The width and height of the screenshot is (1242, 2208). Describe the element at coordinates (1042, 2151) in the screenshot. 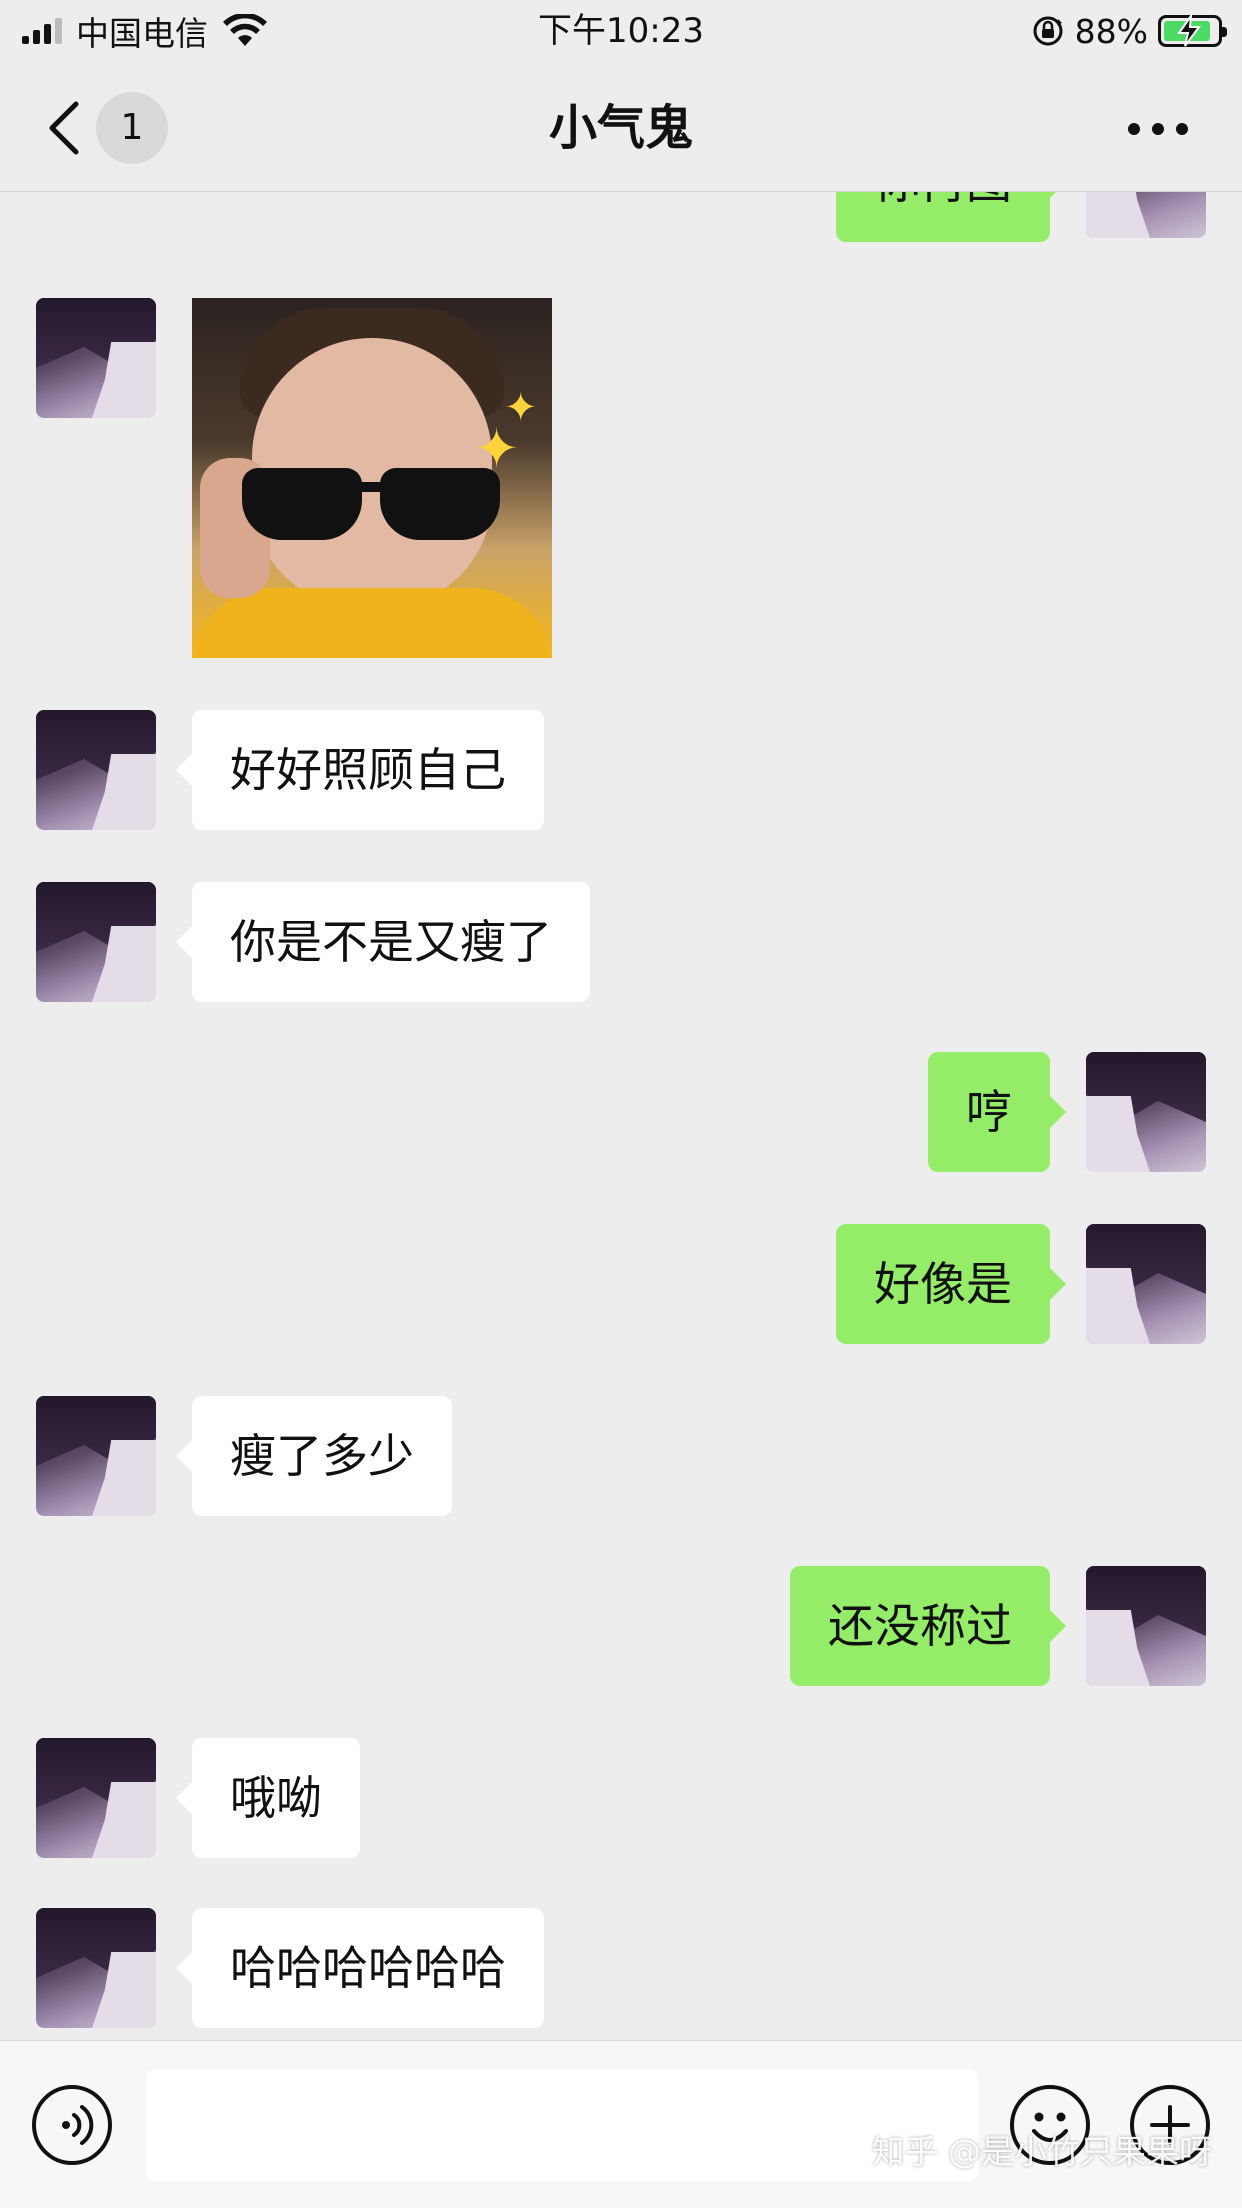

I see `watermark: 知乎 @是小竹只果果呀` at that location.